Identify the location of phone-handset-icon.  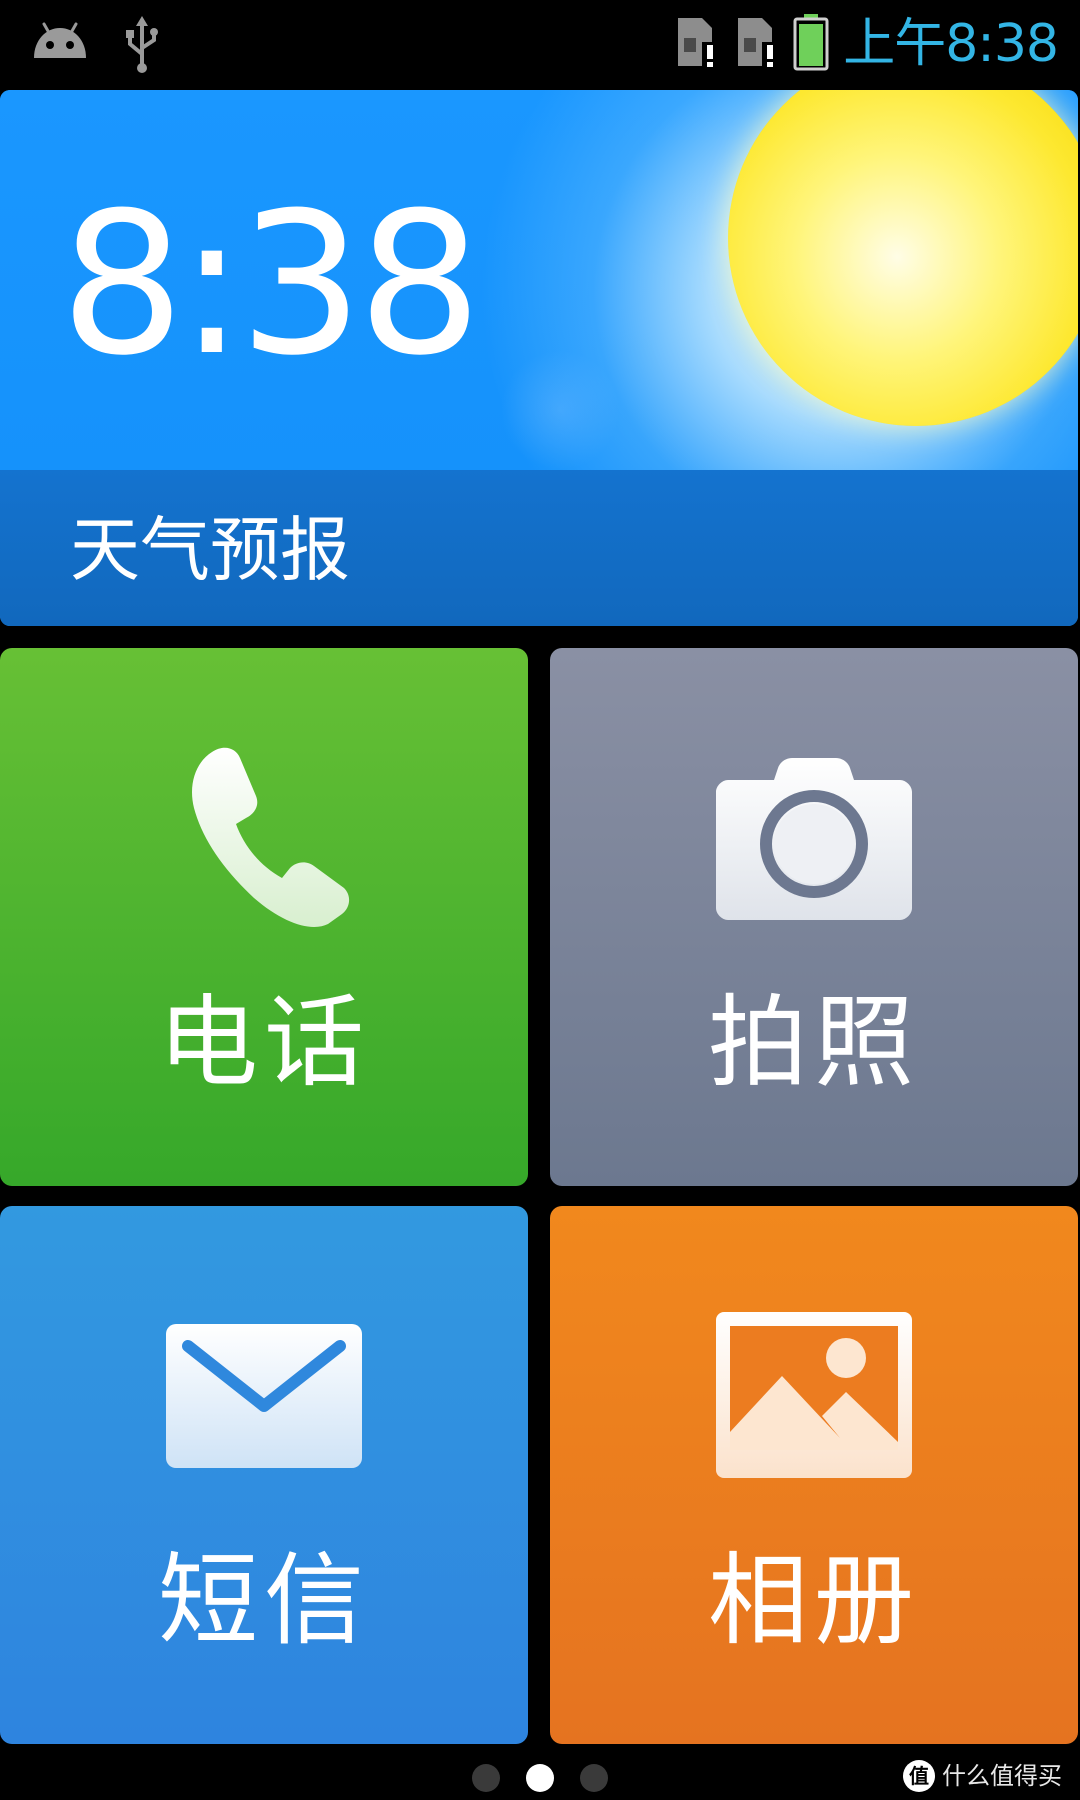
(271, 837).